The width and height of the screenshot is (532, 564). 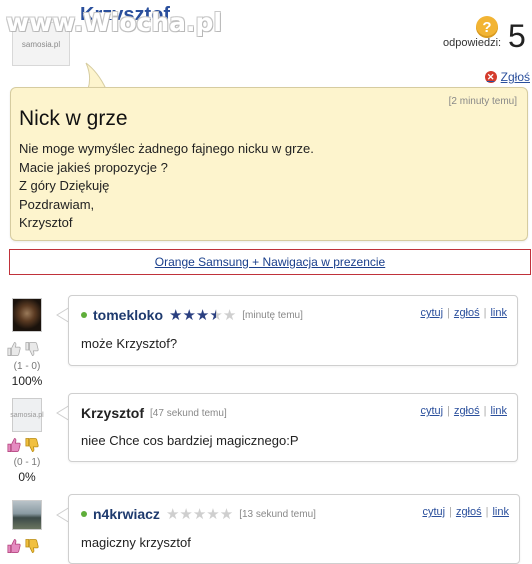 What do you see at coordinates (277, 514) in the screenshot?
I see `answer-time: [13 sekund temu]` at bounding box center [277, 514].